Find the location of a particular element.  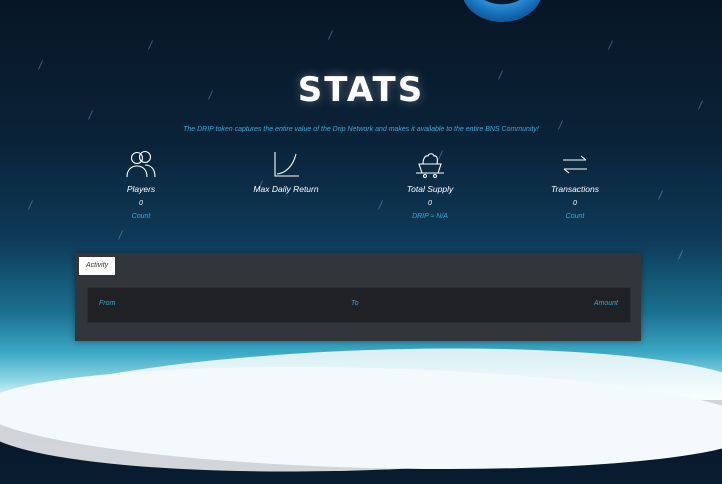

players-icon is located at coordinates (141, 164).